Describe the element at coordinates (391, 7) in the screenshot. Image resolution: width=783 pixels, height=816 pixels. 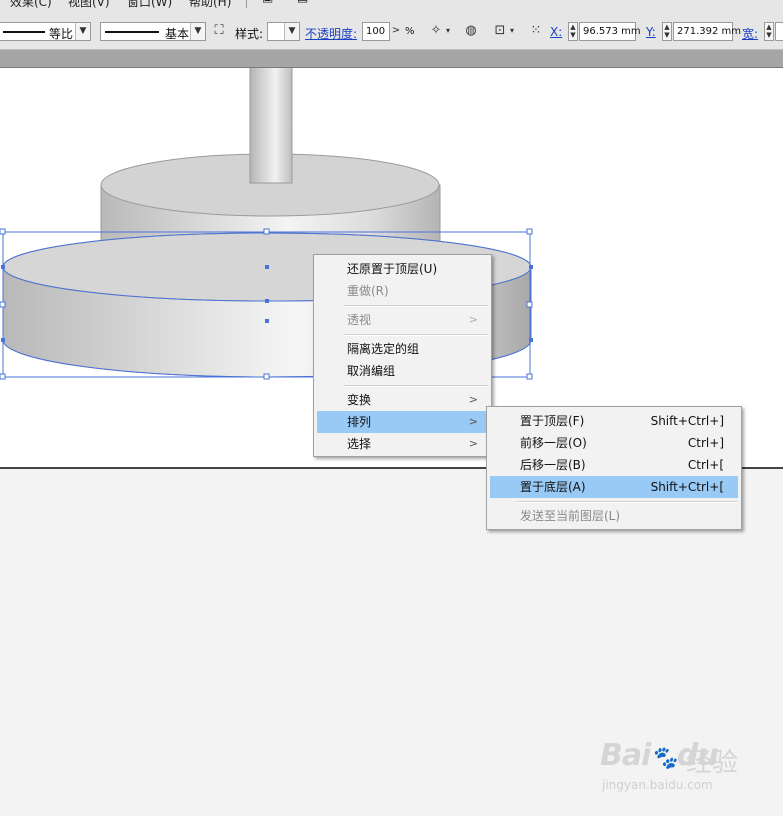
I see `menubar: 效果(C) 视图(V) 窗口(W) 帮助(H) ▣ ▤` at that location.